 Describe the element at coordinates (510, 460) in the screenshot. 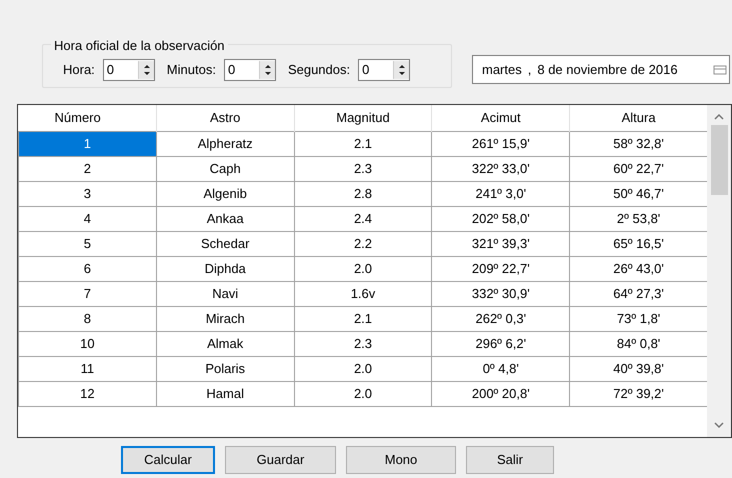

I see `action-button: Salir` at that location.